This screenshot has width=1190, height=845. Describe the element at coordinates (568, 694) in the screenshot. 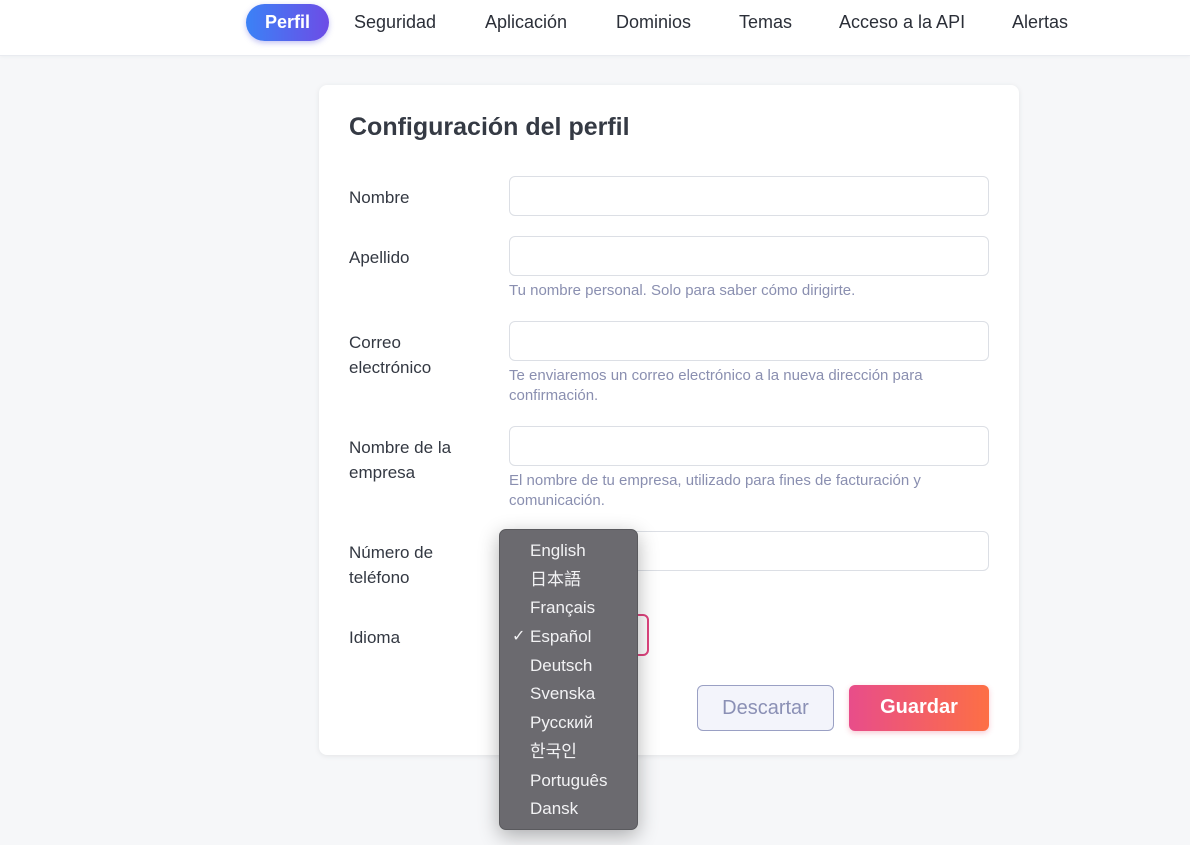

I see `language-option-swedish: Svenska` at that location.